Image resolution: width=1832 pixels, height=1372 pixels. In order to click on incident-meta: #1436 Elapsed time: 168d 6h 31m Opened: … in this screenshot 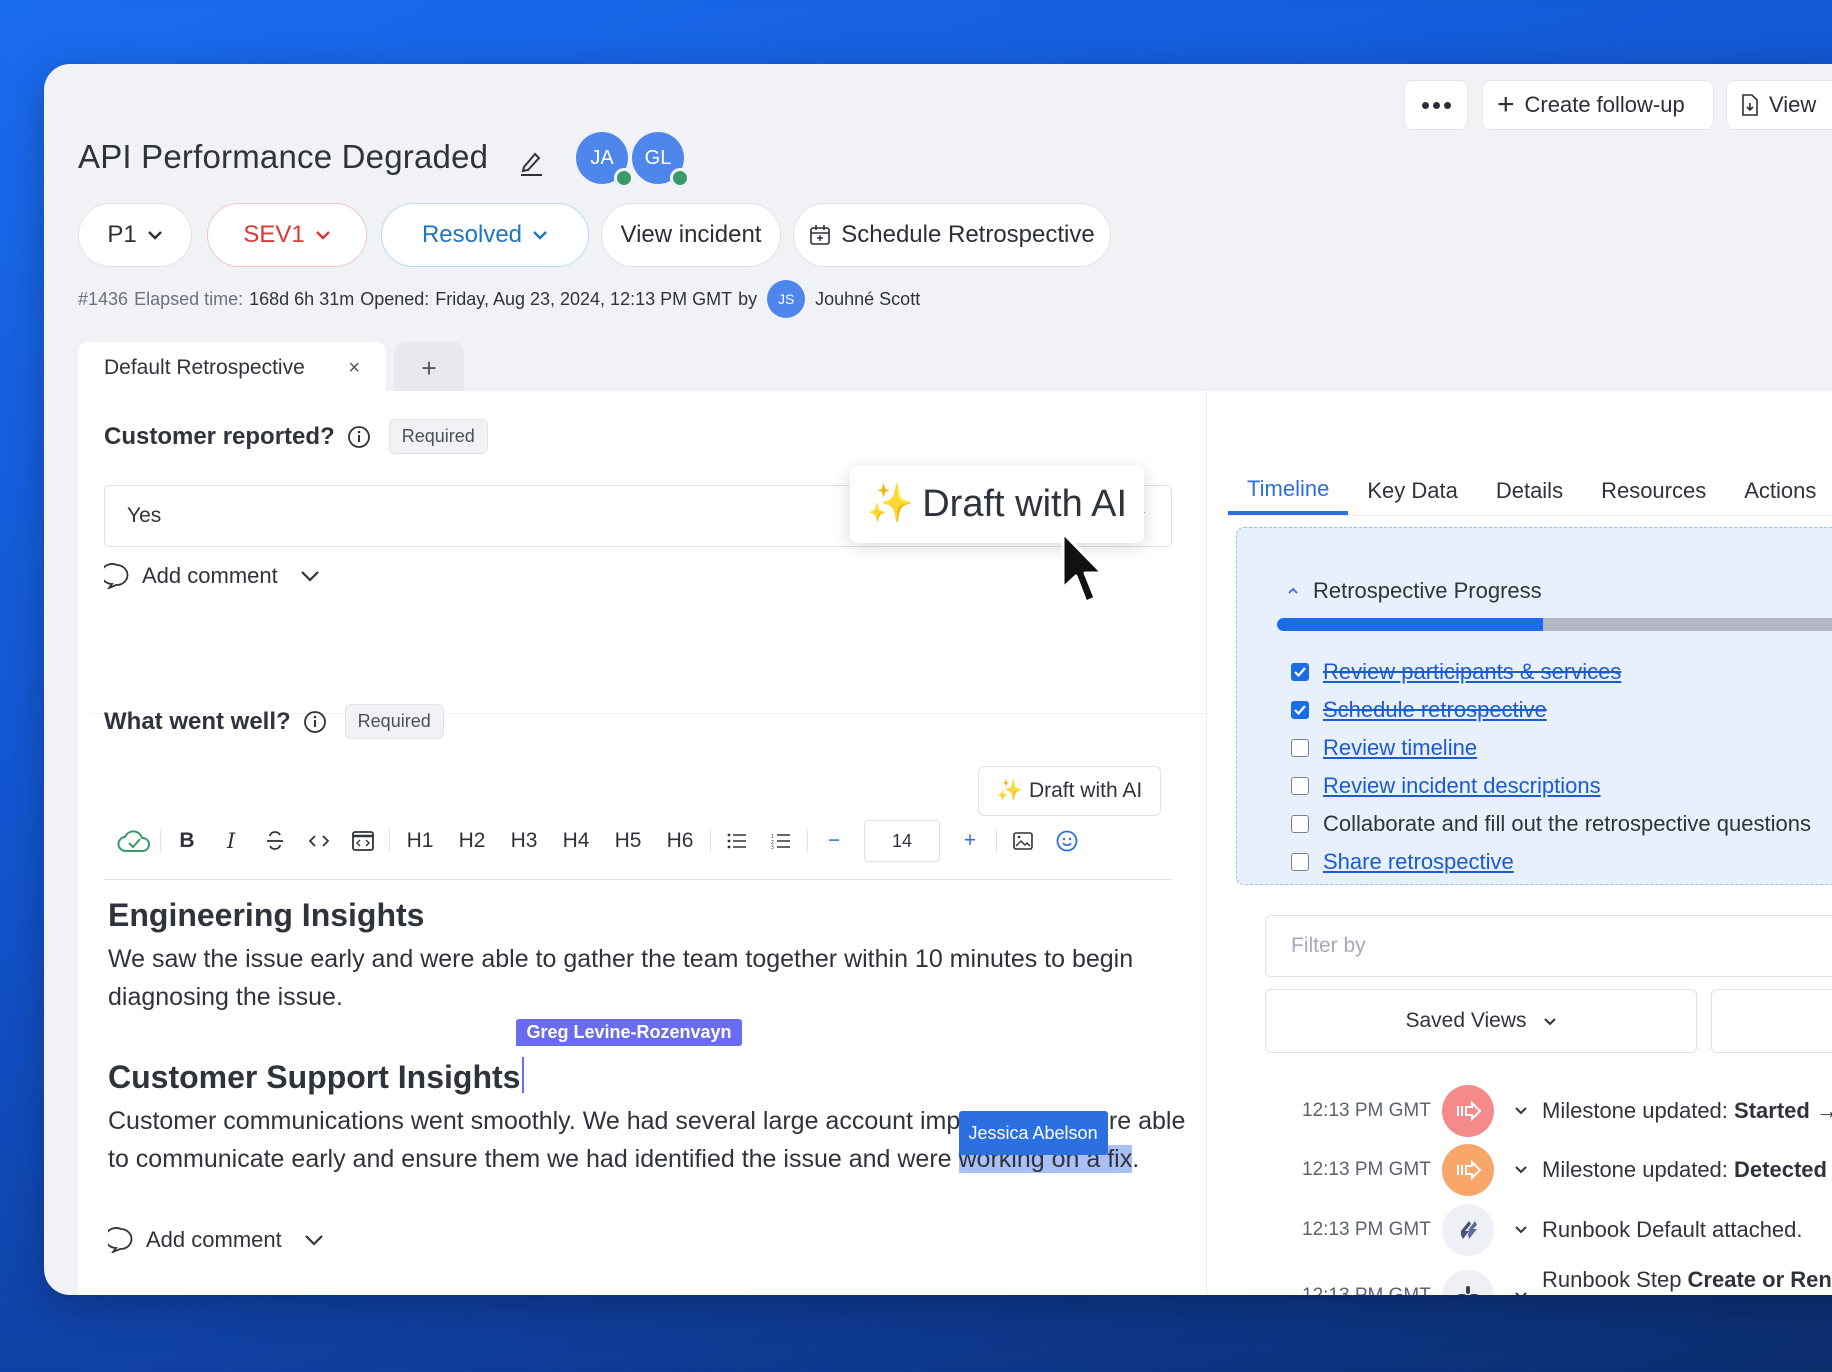, I will do `click(499, 299)`.